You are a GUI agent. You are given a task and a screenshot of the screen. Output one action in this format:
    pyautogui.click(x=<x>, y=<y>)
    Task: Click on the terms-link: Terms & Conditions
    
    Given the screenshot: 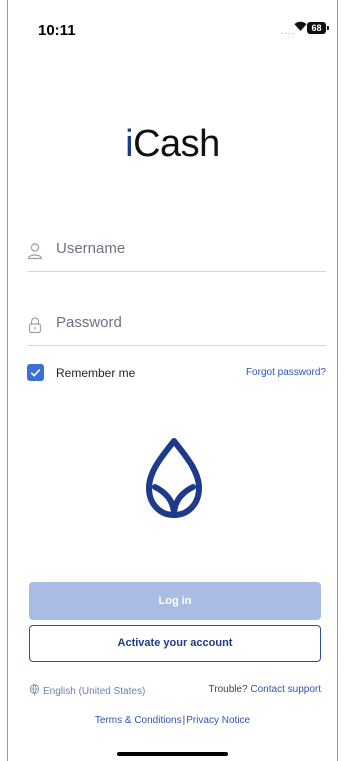 What is the action you would take?
    pyautogui.click(x=138, y=720)
    